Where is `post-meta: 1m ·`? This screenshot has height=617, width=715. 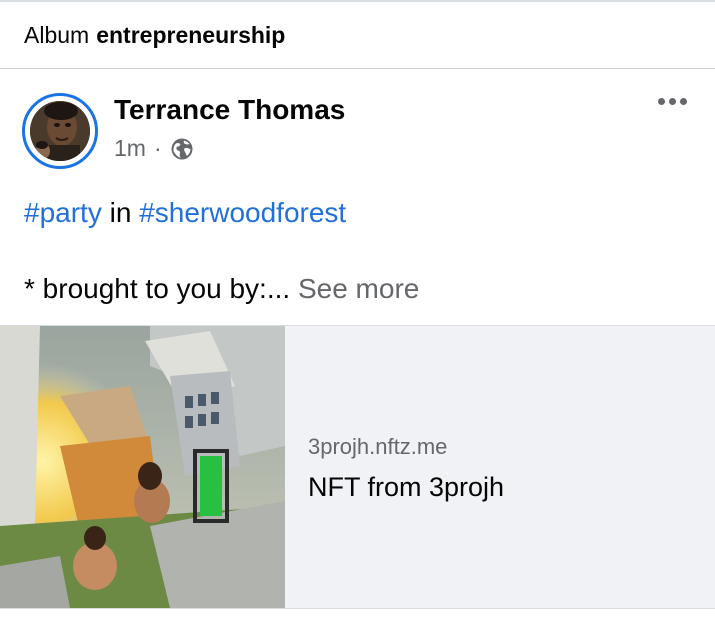
post-meta: 1m · is located at coordinates (154, 148).